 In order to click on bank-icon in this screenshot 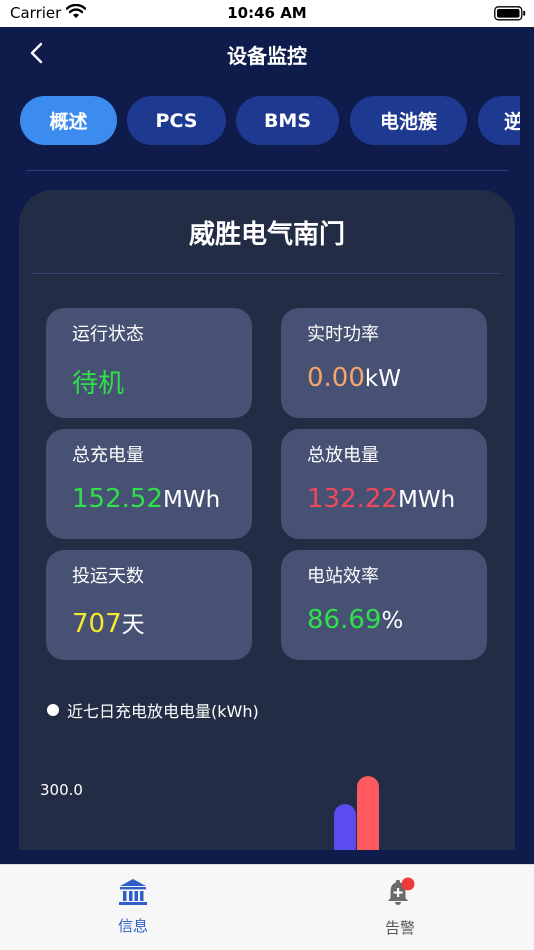, I will do `click(133, 895)`.